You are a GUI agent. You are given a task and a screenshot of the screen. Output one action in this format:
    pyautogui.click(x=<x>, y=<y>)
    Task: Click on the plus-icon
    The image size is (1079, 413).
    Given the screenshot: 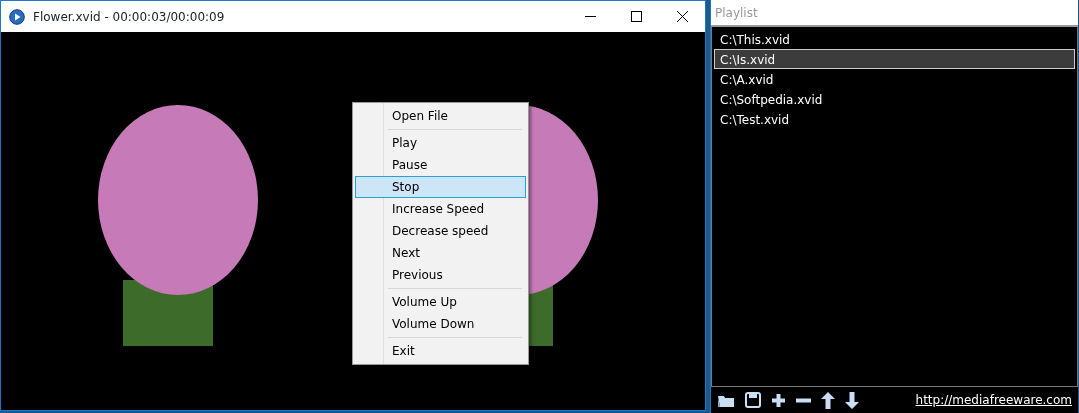 What is the action you would take?
    pyautogui.click(x=778, y=400)
    